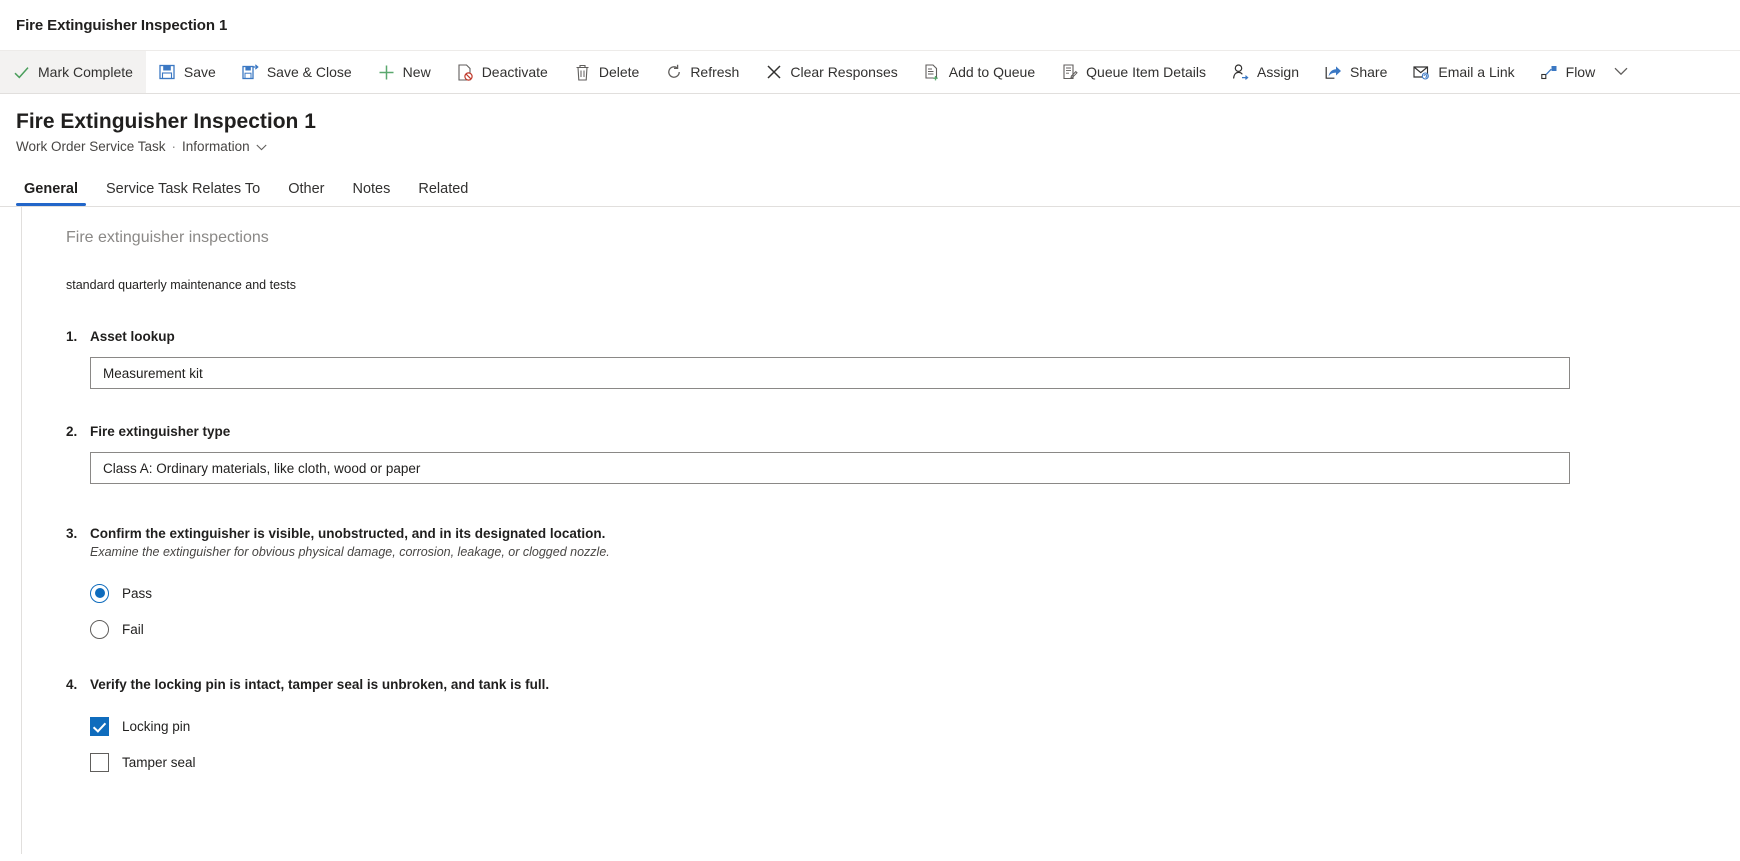  I want to click on question-2-label: Fire extinguisher type, so click(160, 431).